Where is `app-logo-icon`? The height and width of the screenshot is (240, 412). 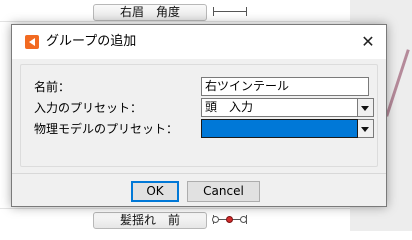
app-logo-icon is located at coordinates (32, 42).